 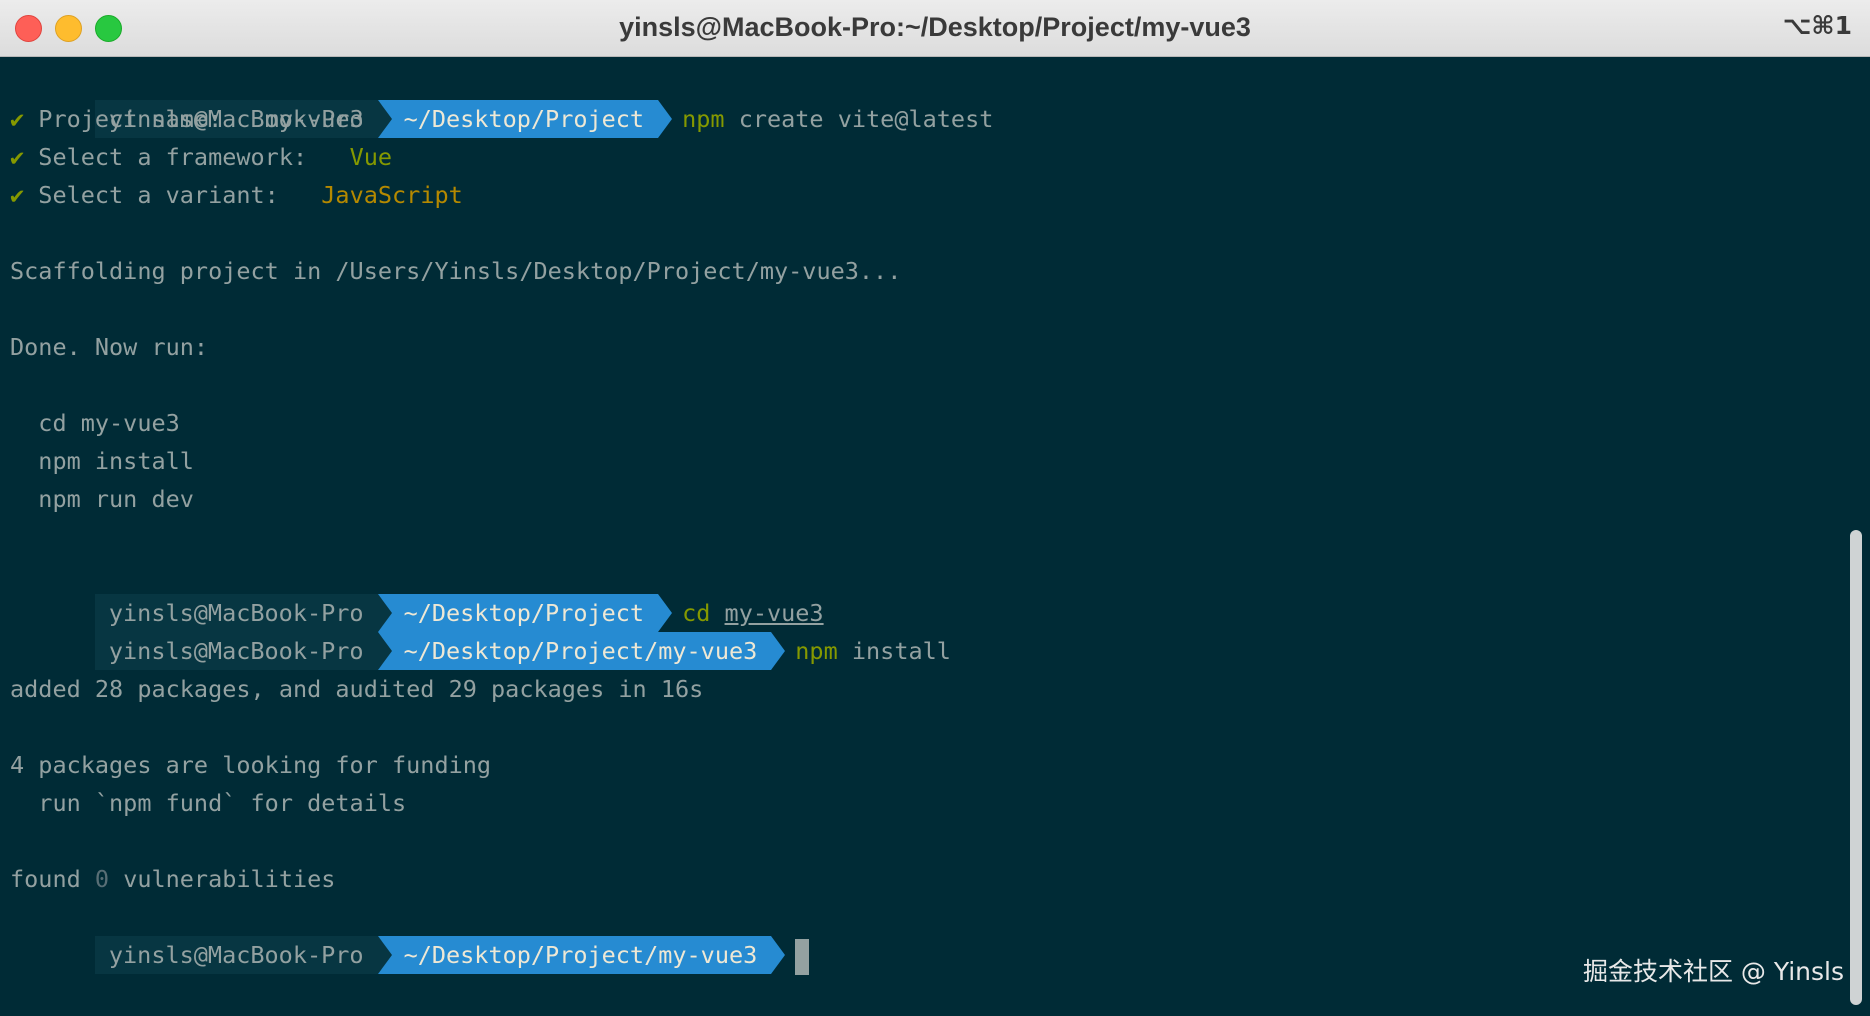 I want to click on output-line: Done. Now run:, so click(x=109, y=347).